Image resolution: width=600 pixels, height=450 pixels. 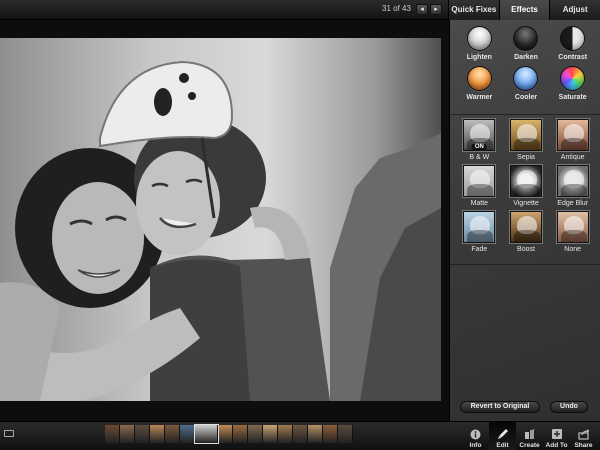 I want to click on filmstrip-thumb-current, so click(x=206, y=434).